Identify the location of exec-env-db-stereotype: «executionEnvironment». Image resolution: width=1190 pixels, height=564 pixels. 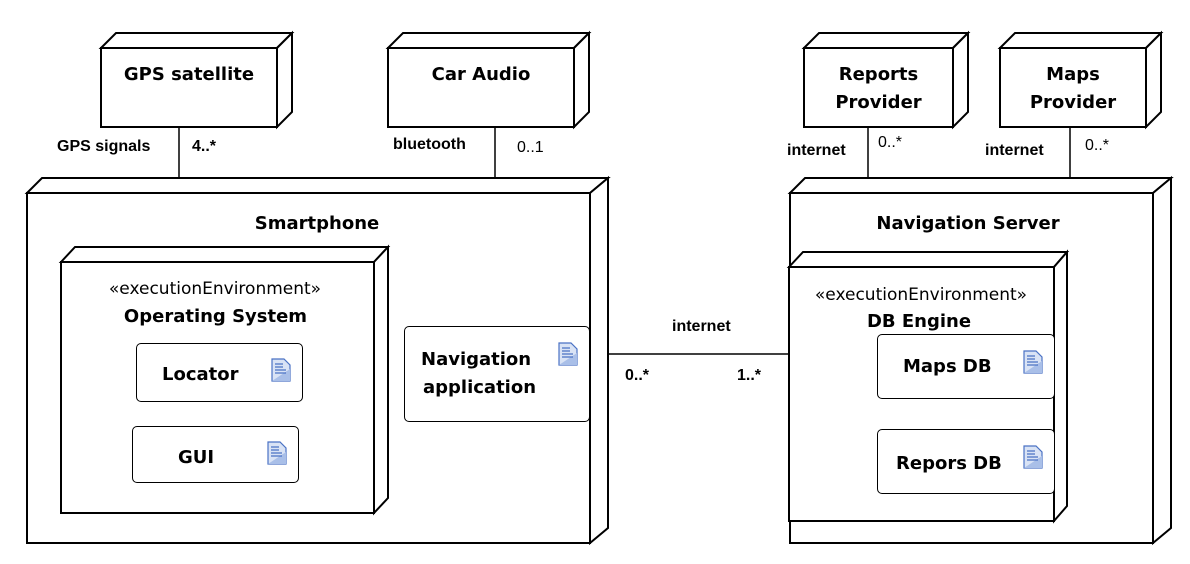
(921, 295).